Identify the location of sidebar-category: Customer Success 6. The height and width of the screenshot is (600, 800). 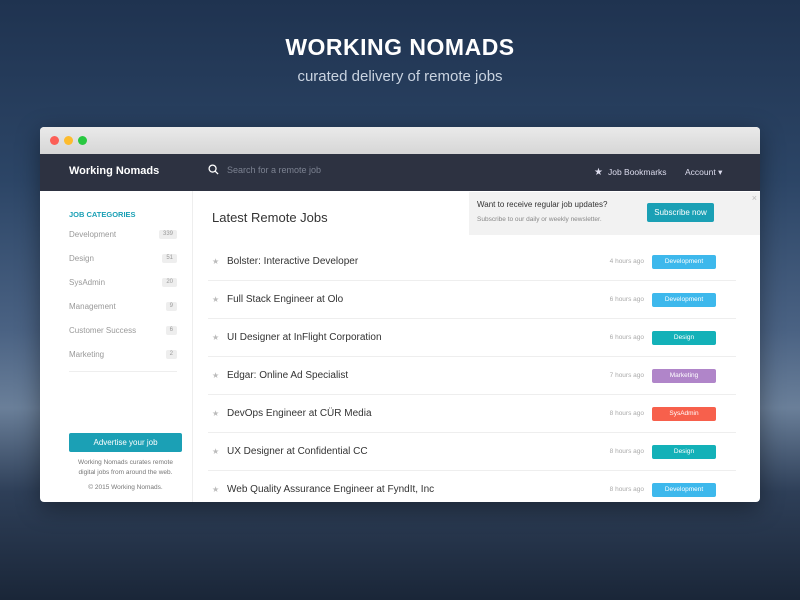
(123, 330).